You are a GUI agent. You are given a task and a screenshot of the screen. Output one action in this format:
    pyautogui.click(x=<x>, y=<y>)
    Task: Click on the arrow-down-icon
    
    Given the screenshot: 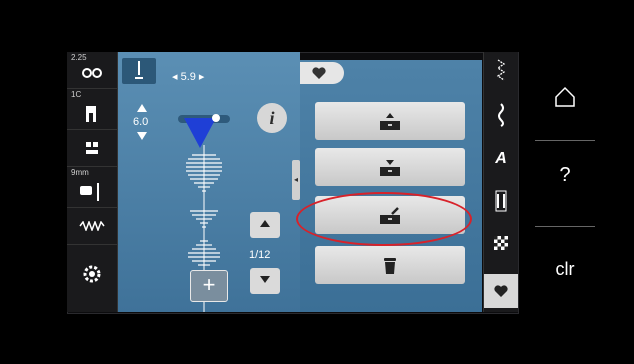 What is the action you would take?
    pyautogui.click(x=265, y=279)
    